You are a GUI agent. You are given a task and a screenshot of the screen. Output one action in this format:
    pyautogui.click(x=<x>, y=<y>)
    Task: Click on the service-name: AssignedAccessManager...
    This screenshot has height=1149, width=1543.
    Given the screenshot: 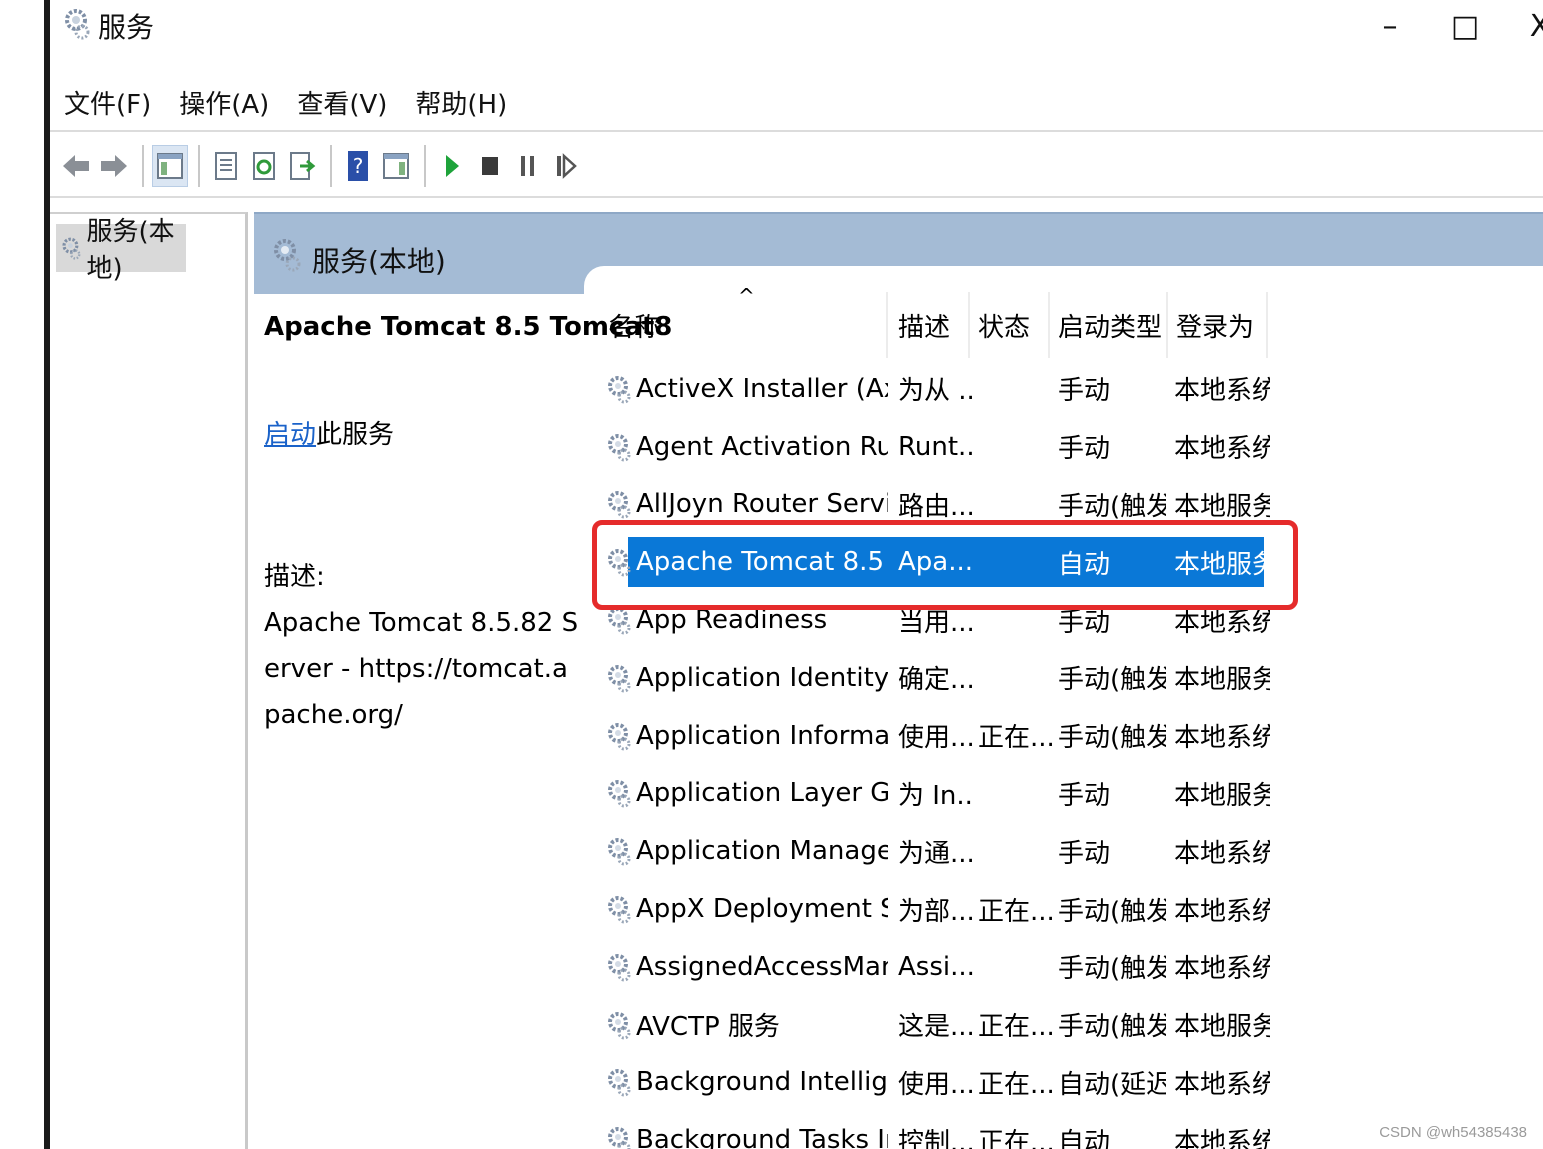 What is the action you would take?
    pyautogui.click(x=762, y=966)
    